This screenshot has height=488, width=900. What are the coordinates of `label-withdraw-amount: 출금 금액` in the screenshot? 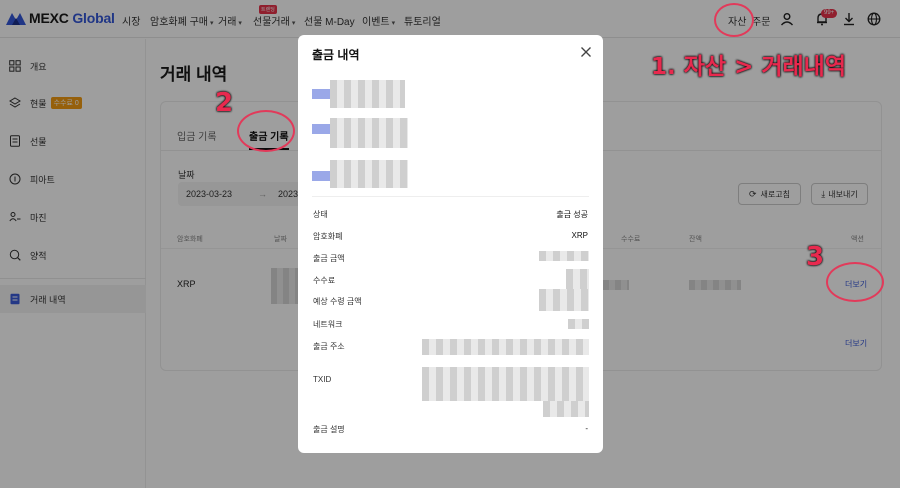 It's located at (329, 258).